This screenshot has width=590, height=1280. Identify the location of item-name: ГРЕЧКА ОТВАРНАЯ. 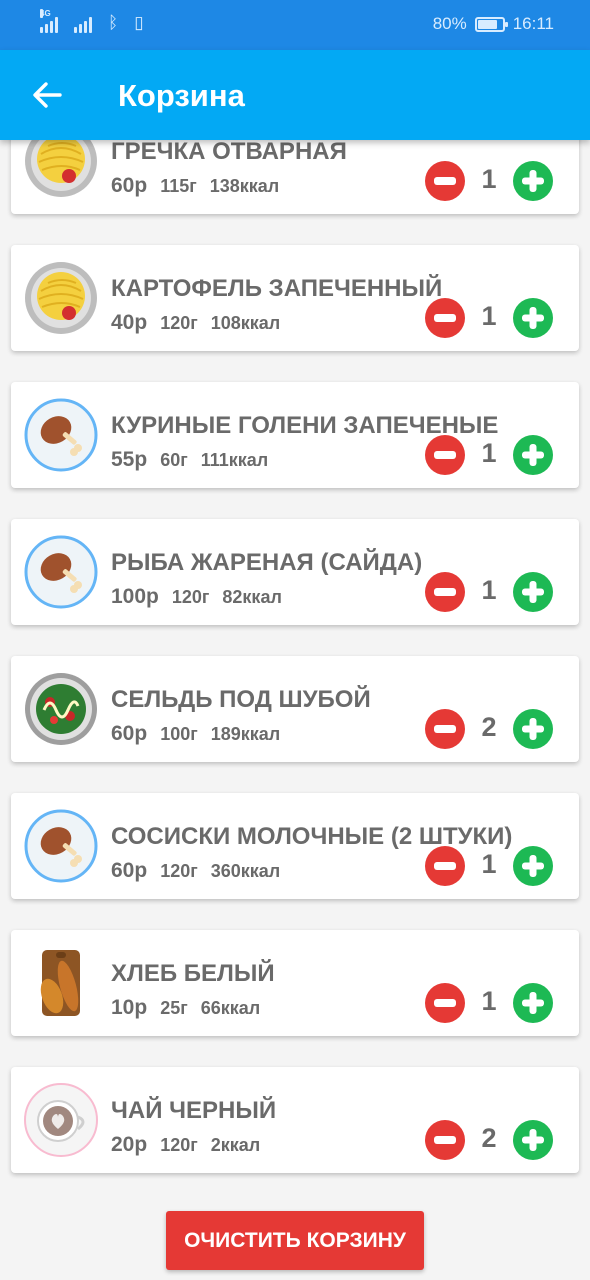
(229, 152).